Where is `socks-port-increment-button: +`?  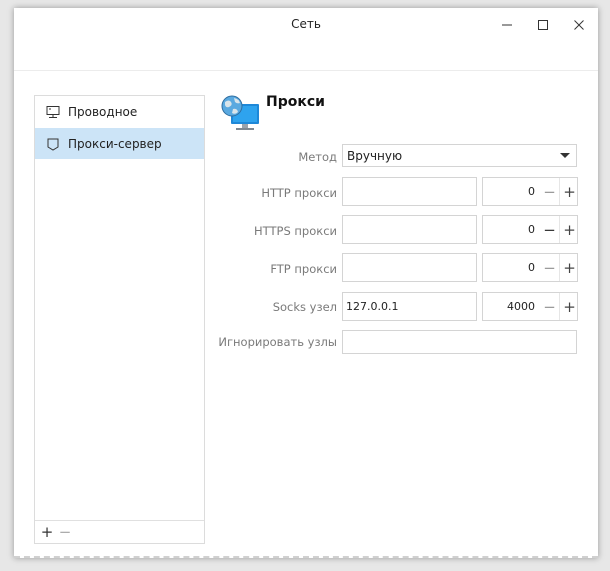 socks-port-increment-button: + is located at coordinates (569, 306).